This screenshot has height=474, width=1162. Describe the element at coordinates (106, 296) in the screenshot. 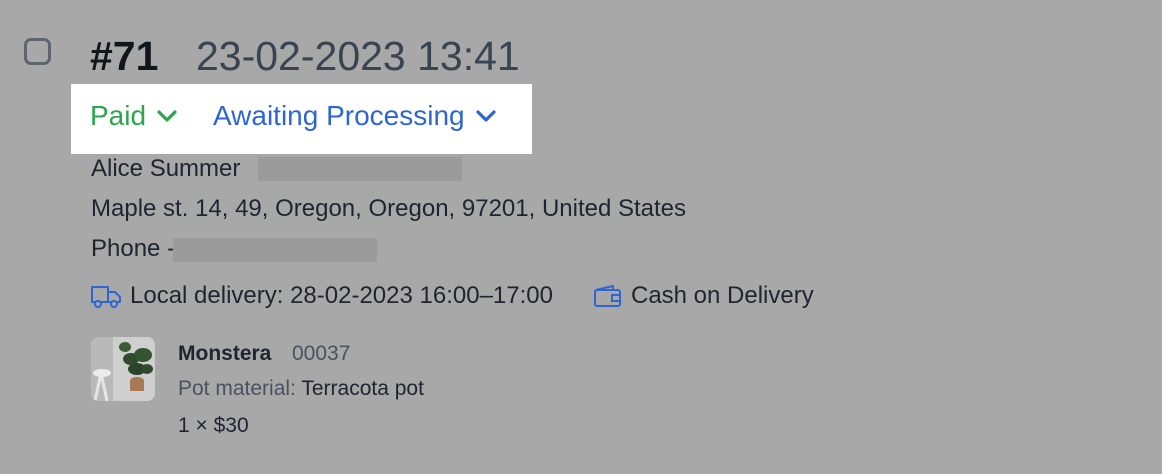

I see `truck-icon` at that location.